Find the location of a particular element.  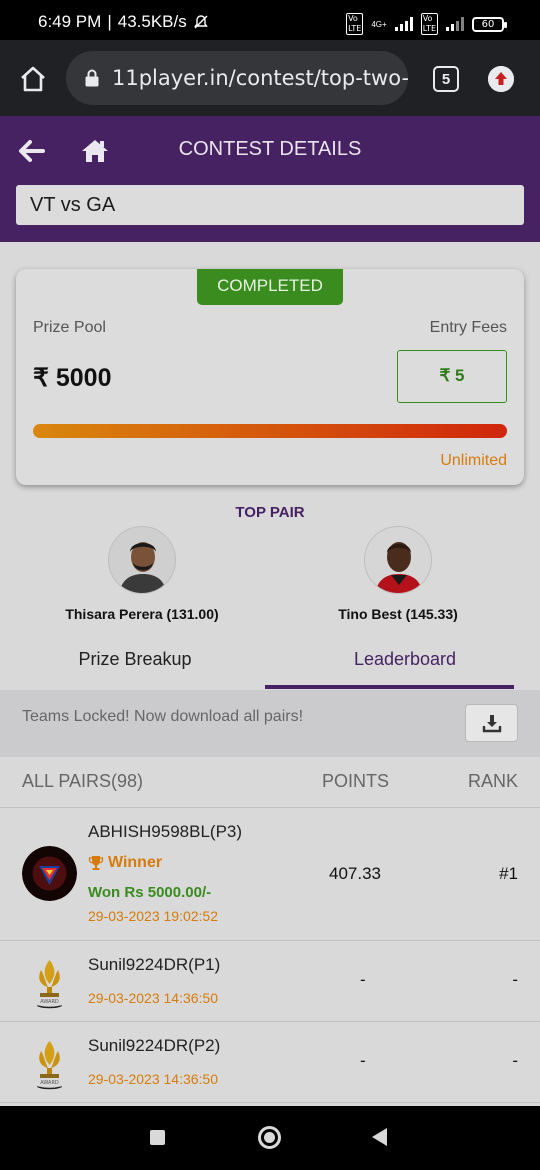

tabs-bar: Prize Breakup Leaderboard is located at coordinates (270, 660).